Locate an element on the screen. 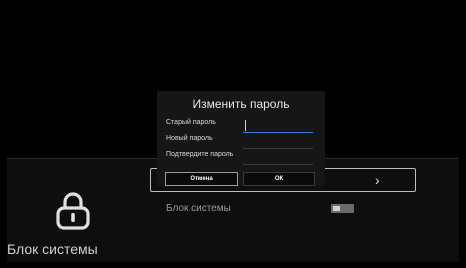  lock-icon is located at coordinates (73, 211).